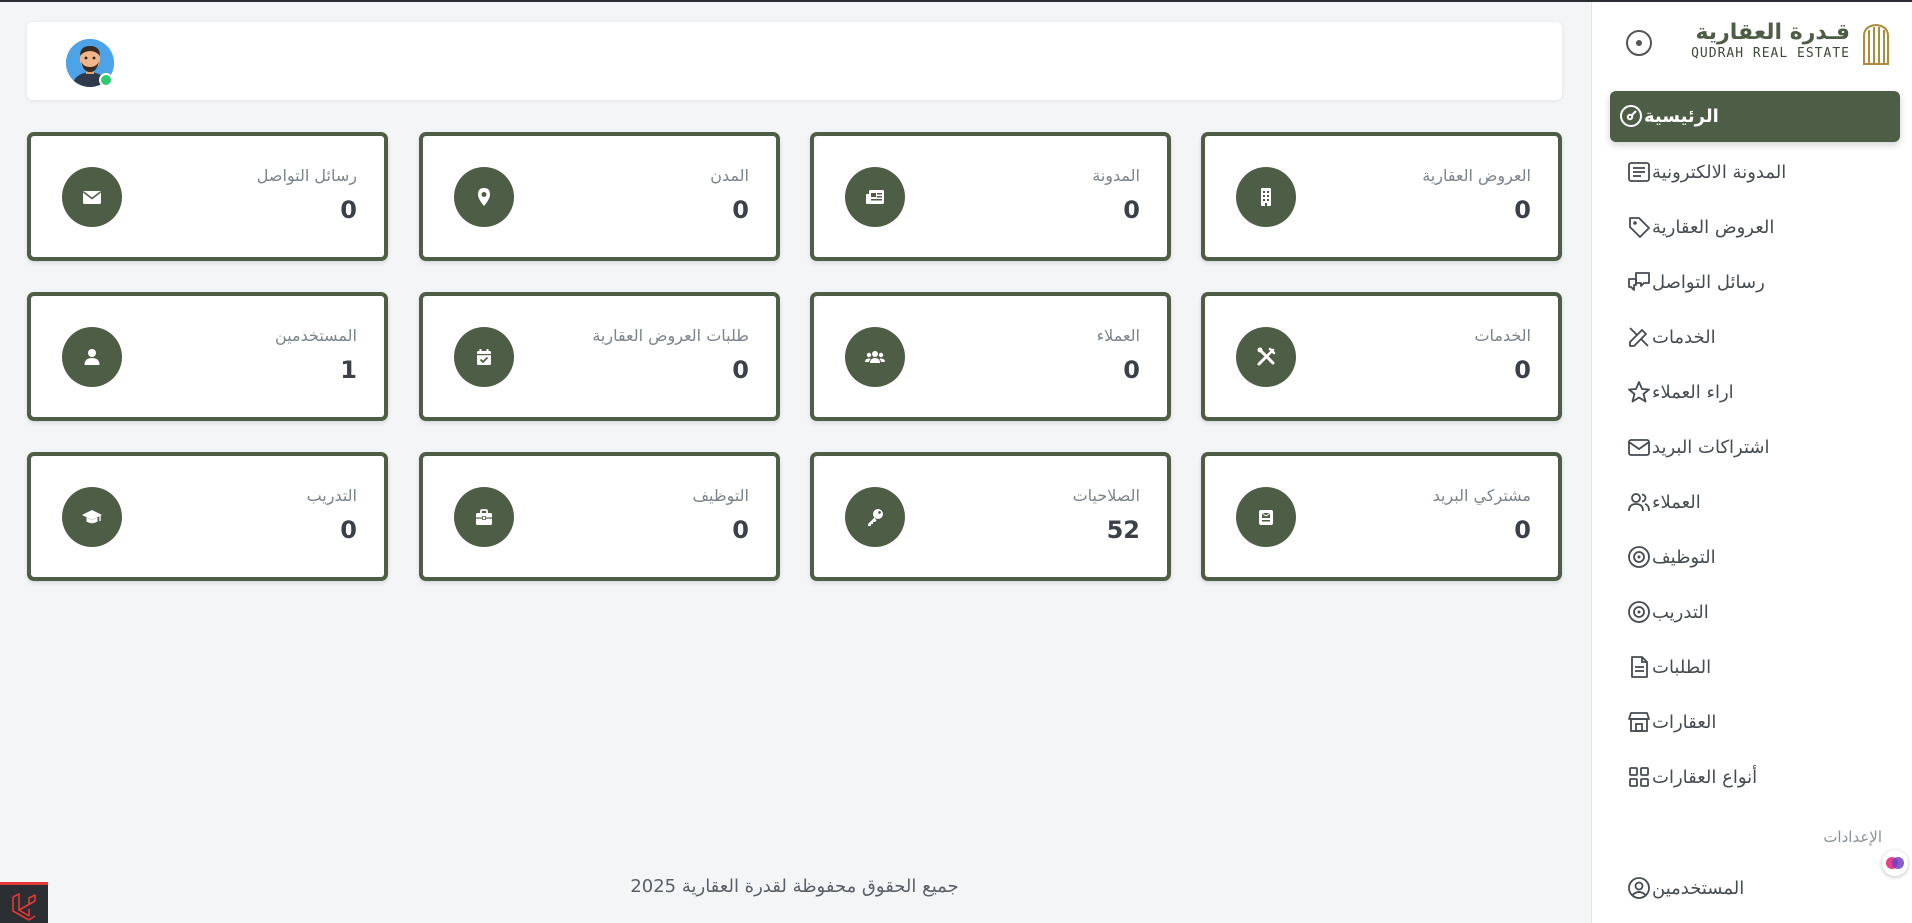 The width and height of the screenshot is (1912, 923). Describe the element at coordinates (207, 356) in the screenshot. I see `stat-card-users: المستخدمين 1` at that location.